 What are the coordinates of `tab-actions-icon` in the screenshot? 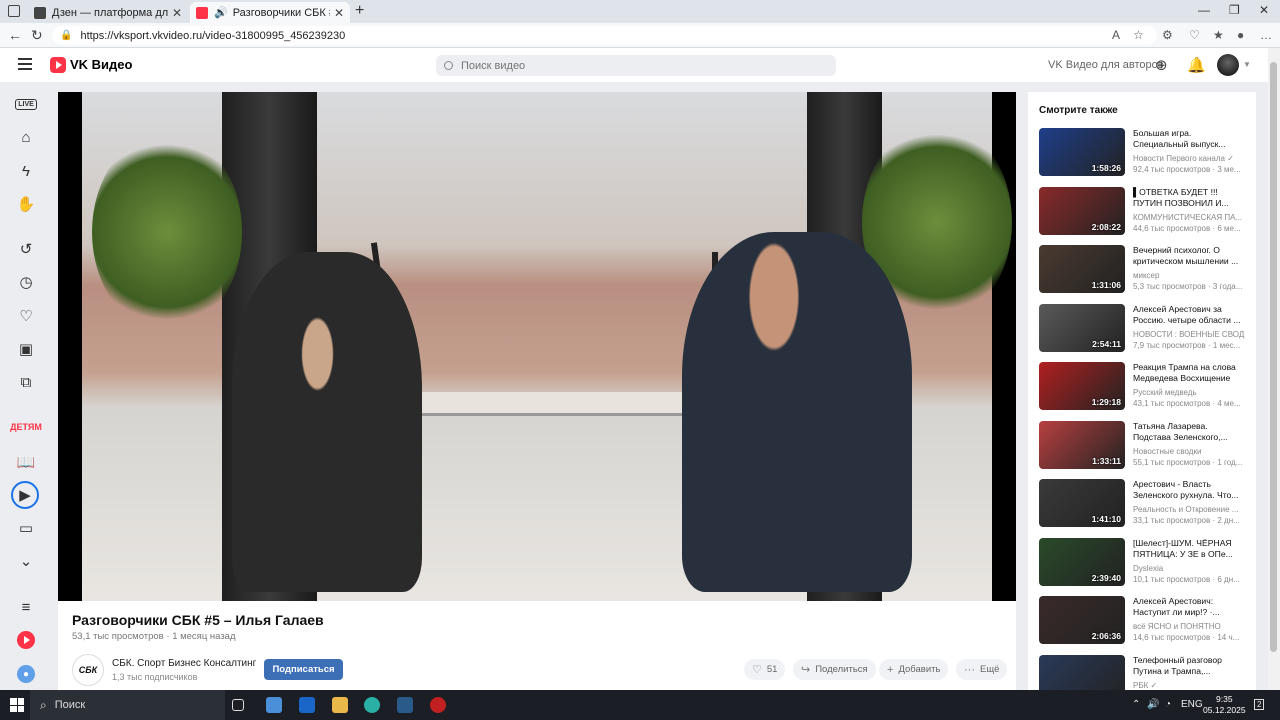 It's located at (14, 11).